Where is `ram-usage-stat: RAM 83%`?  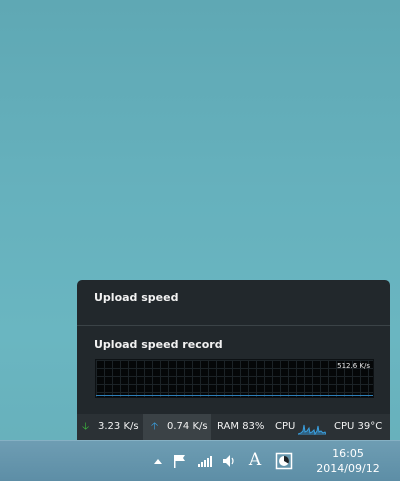 ram-usage-stat: RAM 83% is located at coordinates (240, 427).